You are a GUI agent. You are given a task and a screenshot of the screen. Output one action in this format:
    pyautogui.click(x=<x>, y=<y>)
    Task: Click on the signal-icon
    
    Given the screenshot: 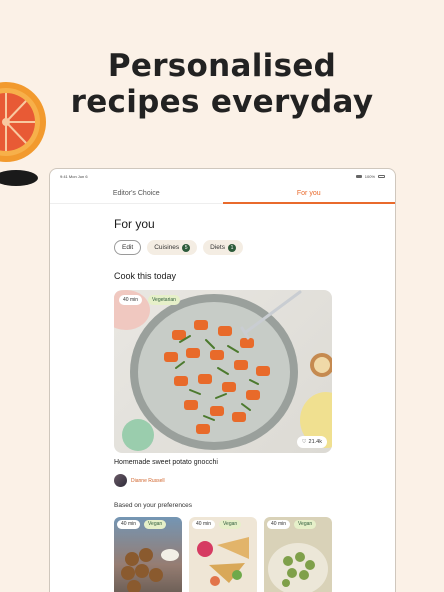 What is the action you would take?
    pyautogui.click(x=358, y=176)
    